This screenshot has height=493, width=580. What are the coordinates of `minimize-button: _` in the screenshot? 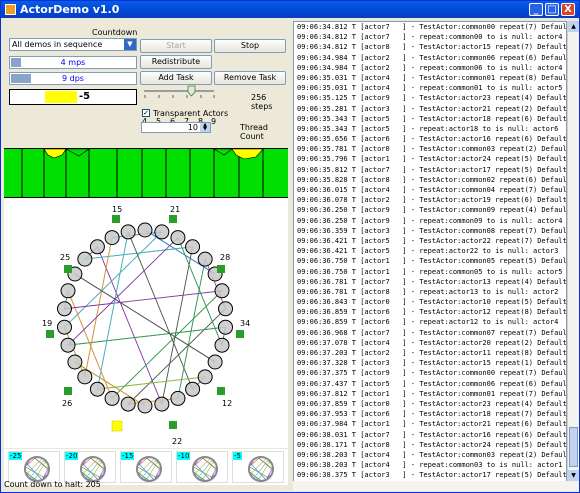 It's located at (536, 9).